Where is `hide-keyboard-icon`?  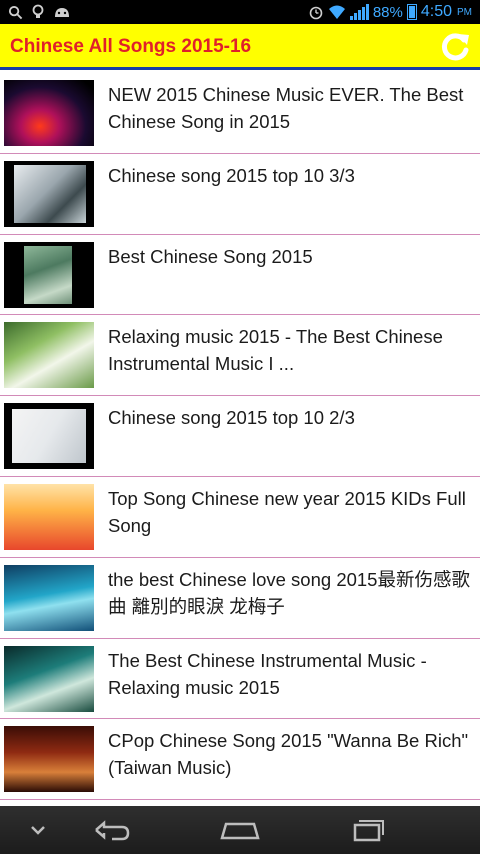 hide-keyboard-icon is located at coordinates (38, 830).